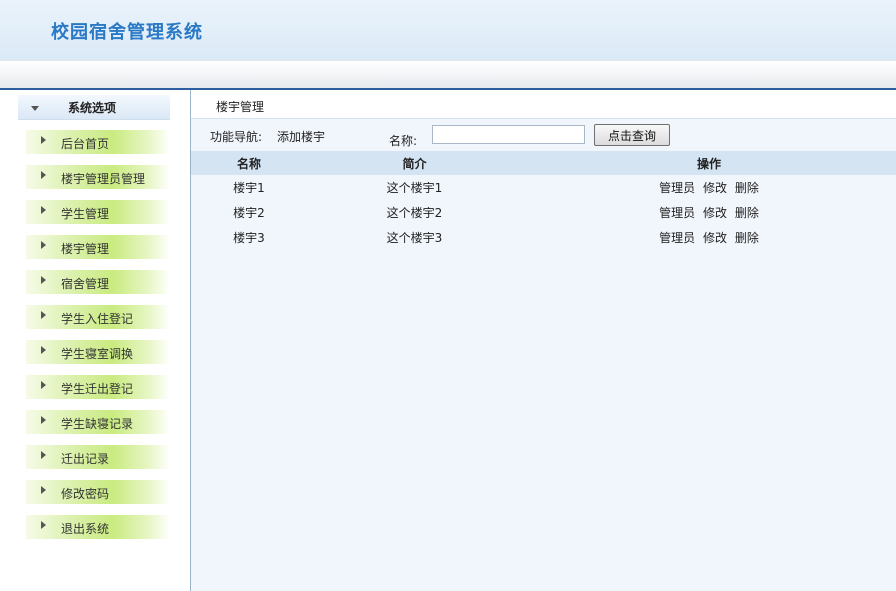  Describe the element at coordinates (85, 214) in the screenshot. I see `sidebar-item-label: 学生管理` at that location.